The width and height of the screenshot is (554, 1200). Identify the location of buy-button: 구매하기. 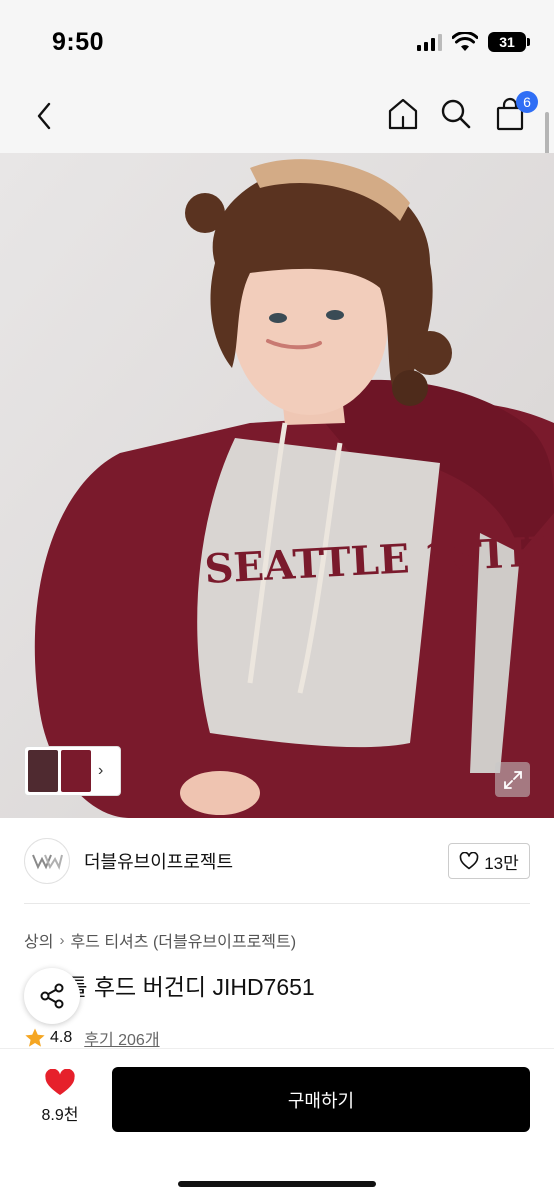
(321, 1099).